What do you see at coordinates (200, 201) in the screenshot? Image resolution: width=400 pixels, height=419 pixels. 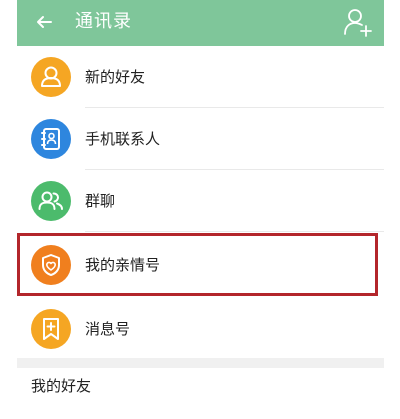 I see `menu-item-group-chat: 群聊` at bounding box center [200, 201].